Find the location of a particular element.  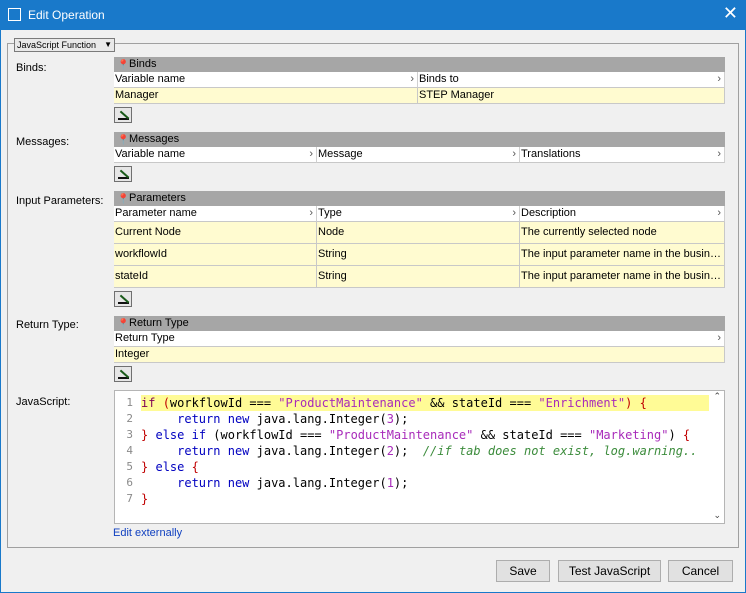

table-cell: Integer is located at coordinates (419, 355).